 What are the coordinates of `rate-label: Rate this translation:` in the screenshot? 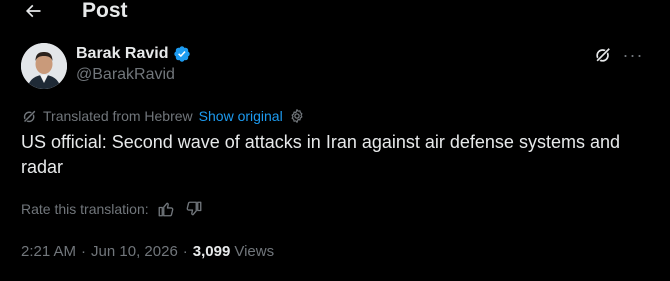 It's located at (85, 209).